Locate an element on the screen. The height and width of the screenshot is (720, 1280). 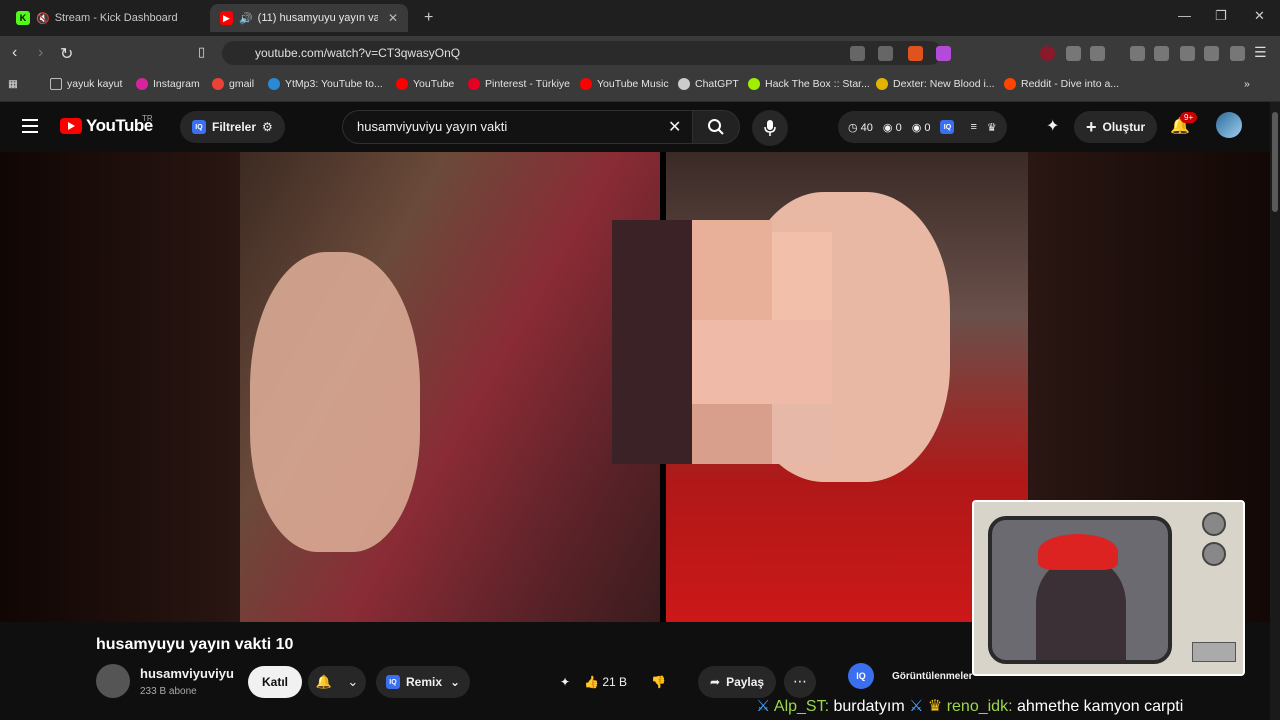
remix-button: IQ Remix ⌄ is located at coordinates (423, 682).